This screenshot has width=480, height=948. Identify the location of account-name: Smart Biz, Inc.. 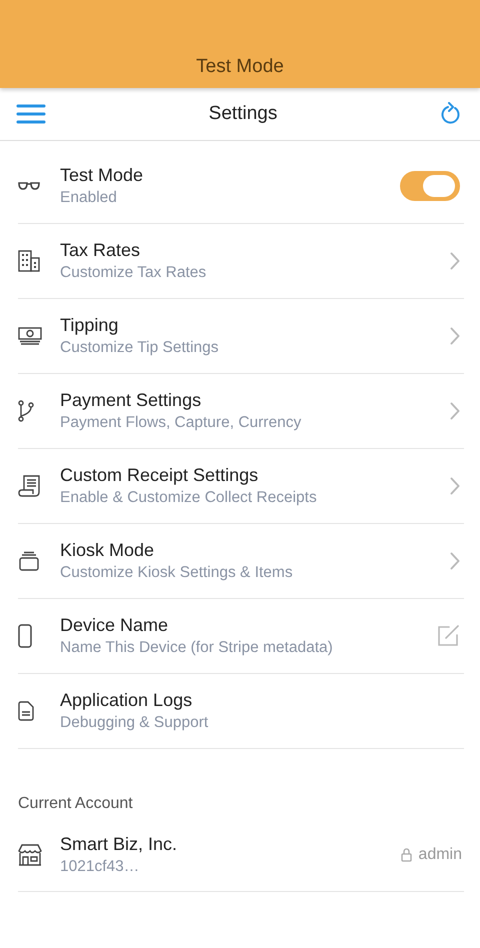
(119, 844).